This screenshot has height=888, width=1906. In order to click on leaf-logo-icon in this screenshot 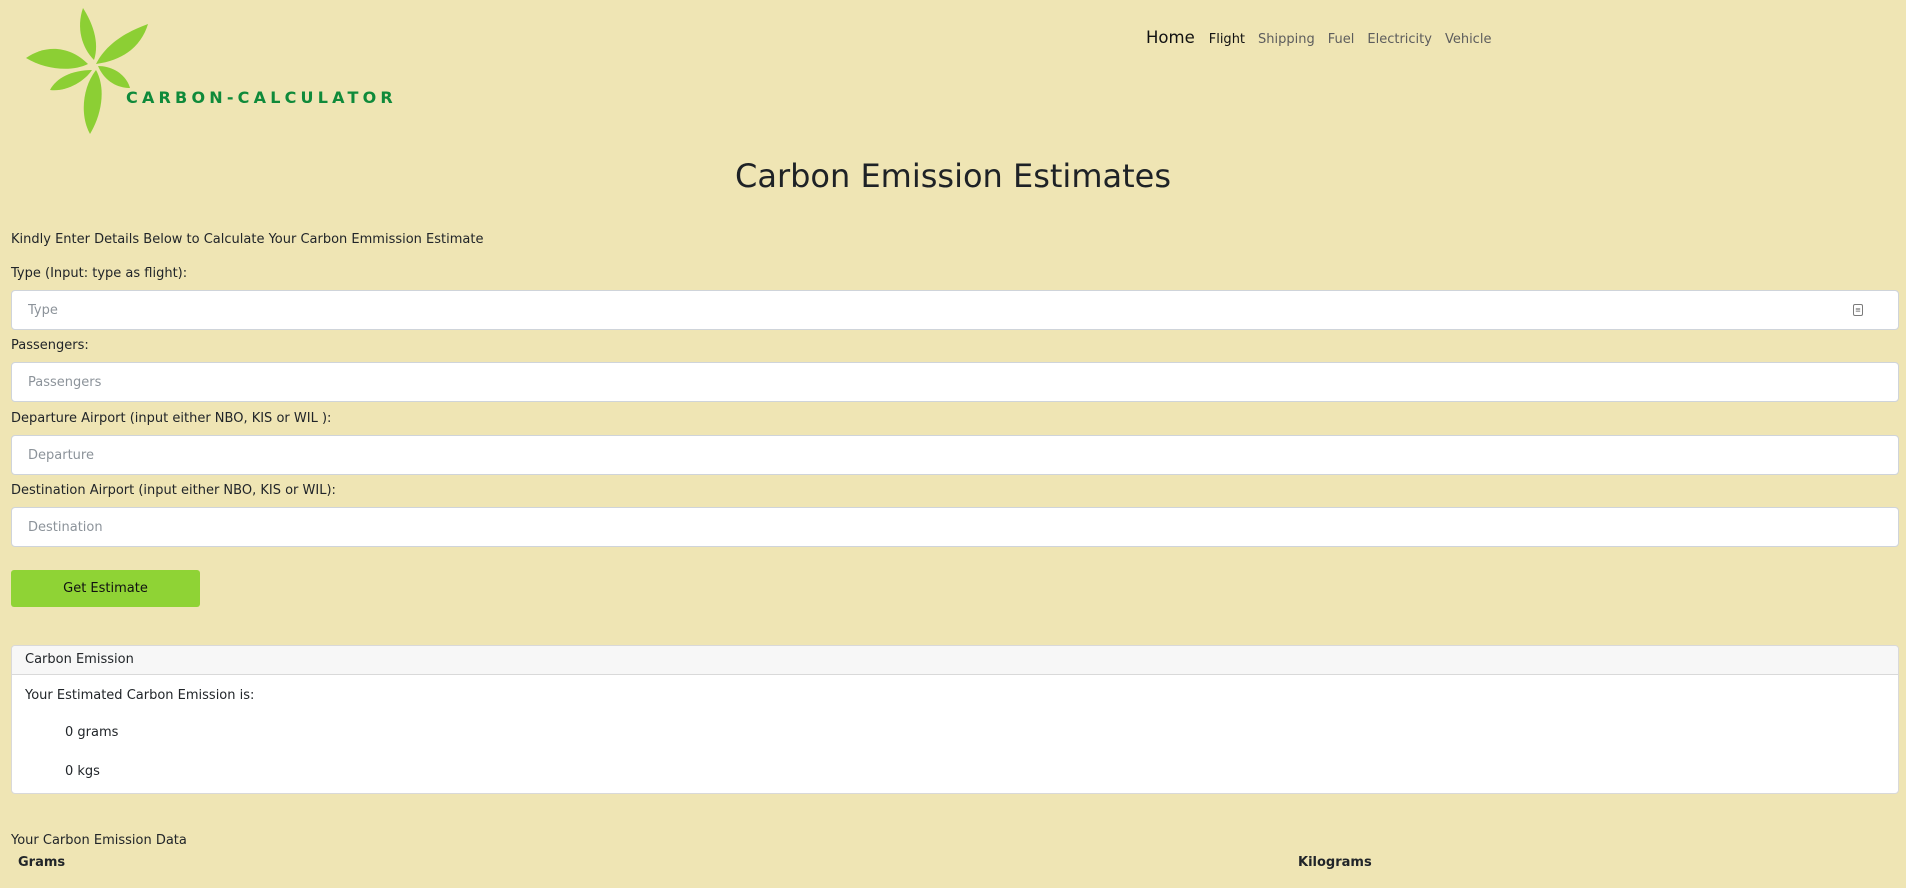, I will do `click(87, 71)`.